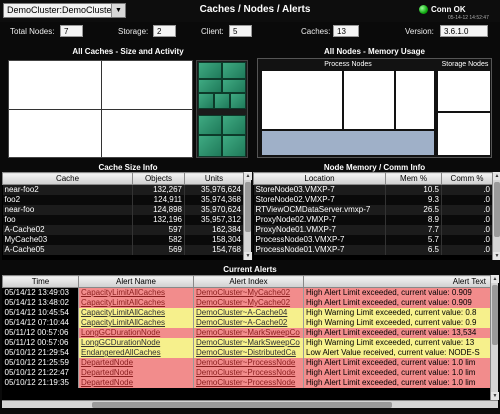 This screenshot has width=500, height=414. What do you see at coordinates (136, 281) in the screenshot?
I see `column-header: Alert Name` at bounding box center [136, 281].